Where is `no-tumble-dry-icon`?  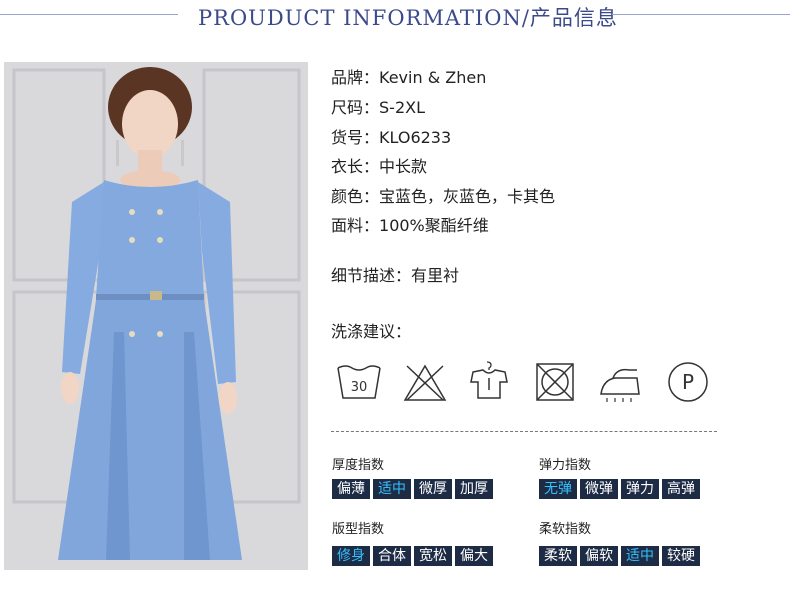
no-tumble-dry-icon is located at coordinates (555, 382).